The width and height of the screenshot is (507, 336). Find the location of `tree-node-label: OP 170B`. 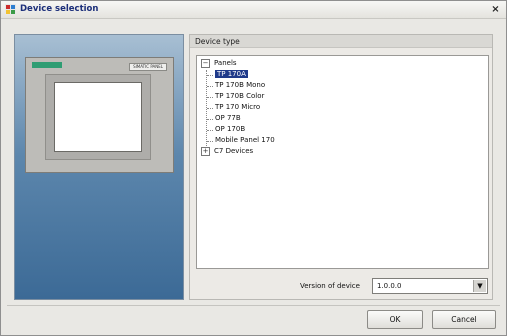

tree-node-label: OP 170B is located at coordinates (230, 129).